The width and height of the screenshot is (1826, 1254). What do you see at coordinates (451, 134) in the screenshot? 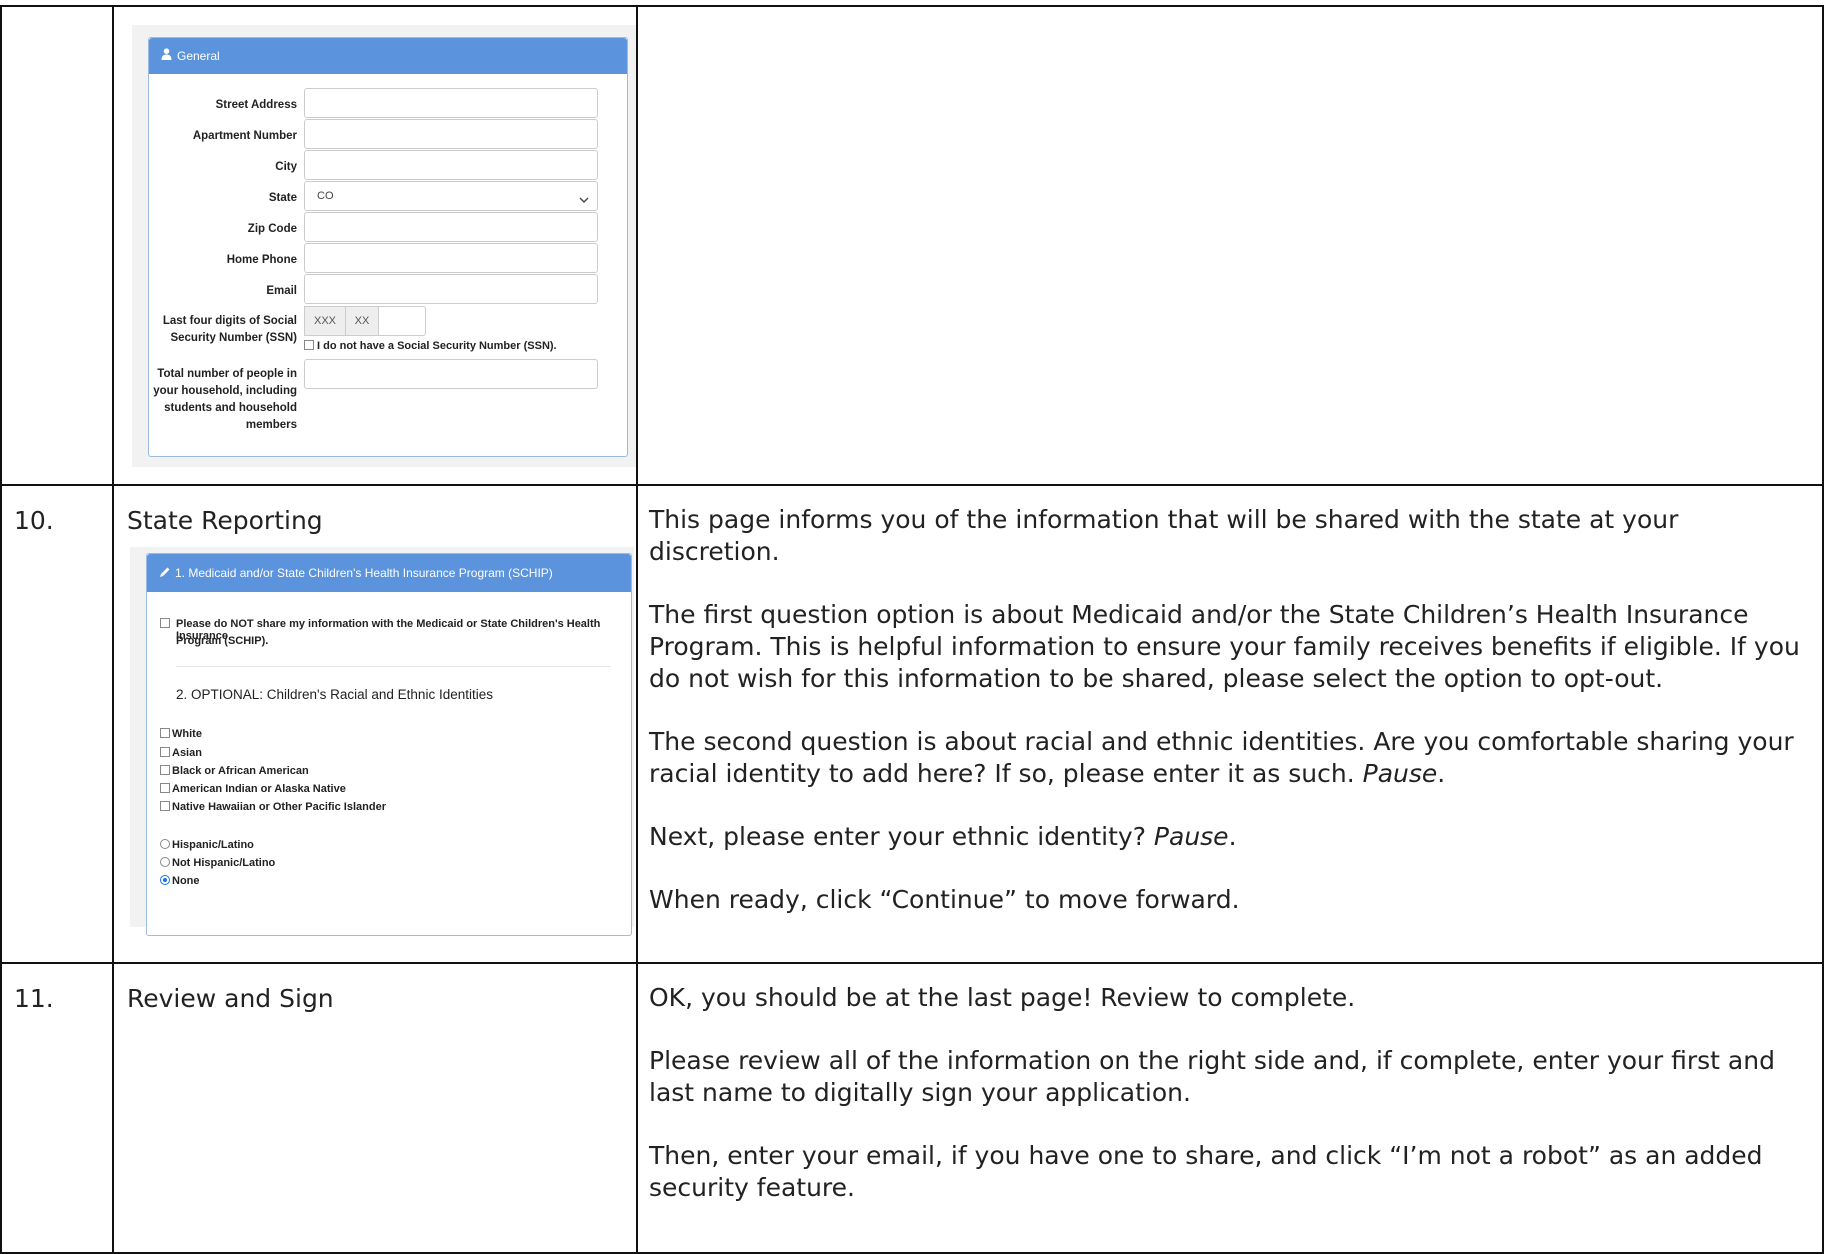
I see `apartment-number-input` at bounding box center [451, 134].